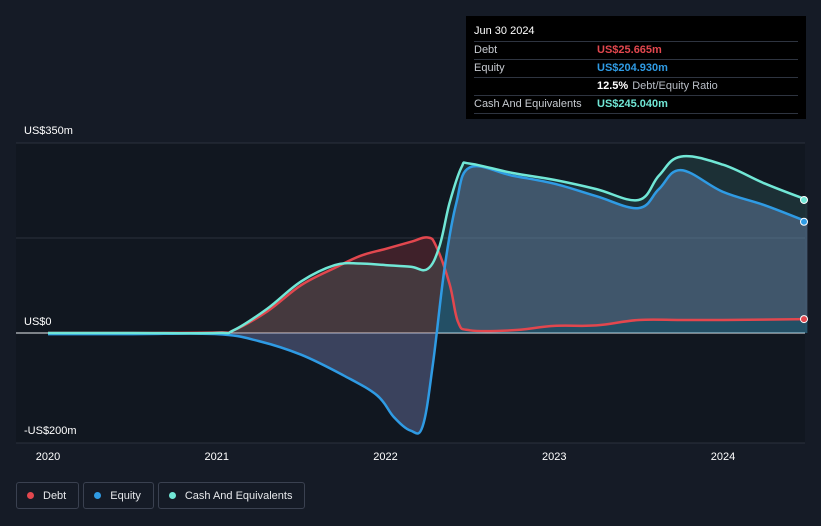 The width and height of the screenshot is (821, 526). I want to click on chart-legend: Debt Equity Cash And Equivalents, so click(162, 495).